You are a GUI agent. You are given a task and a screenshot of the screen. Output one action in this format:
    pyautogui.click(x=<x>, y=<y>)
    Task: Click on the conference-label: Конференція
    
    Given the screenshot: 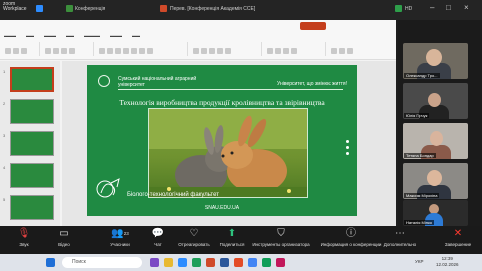 What is the action you would take?
    pyautogui.click(x=90, y=9)
    